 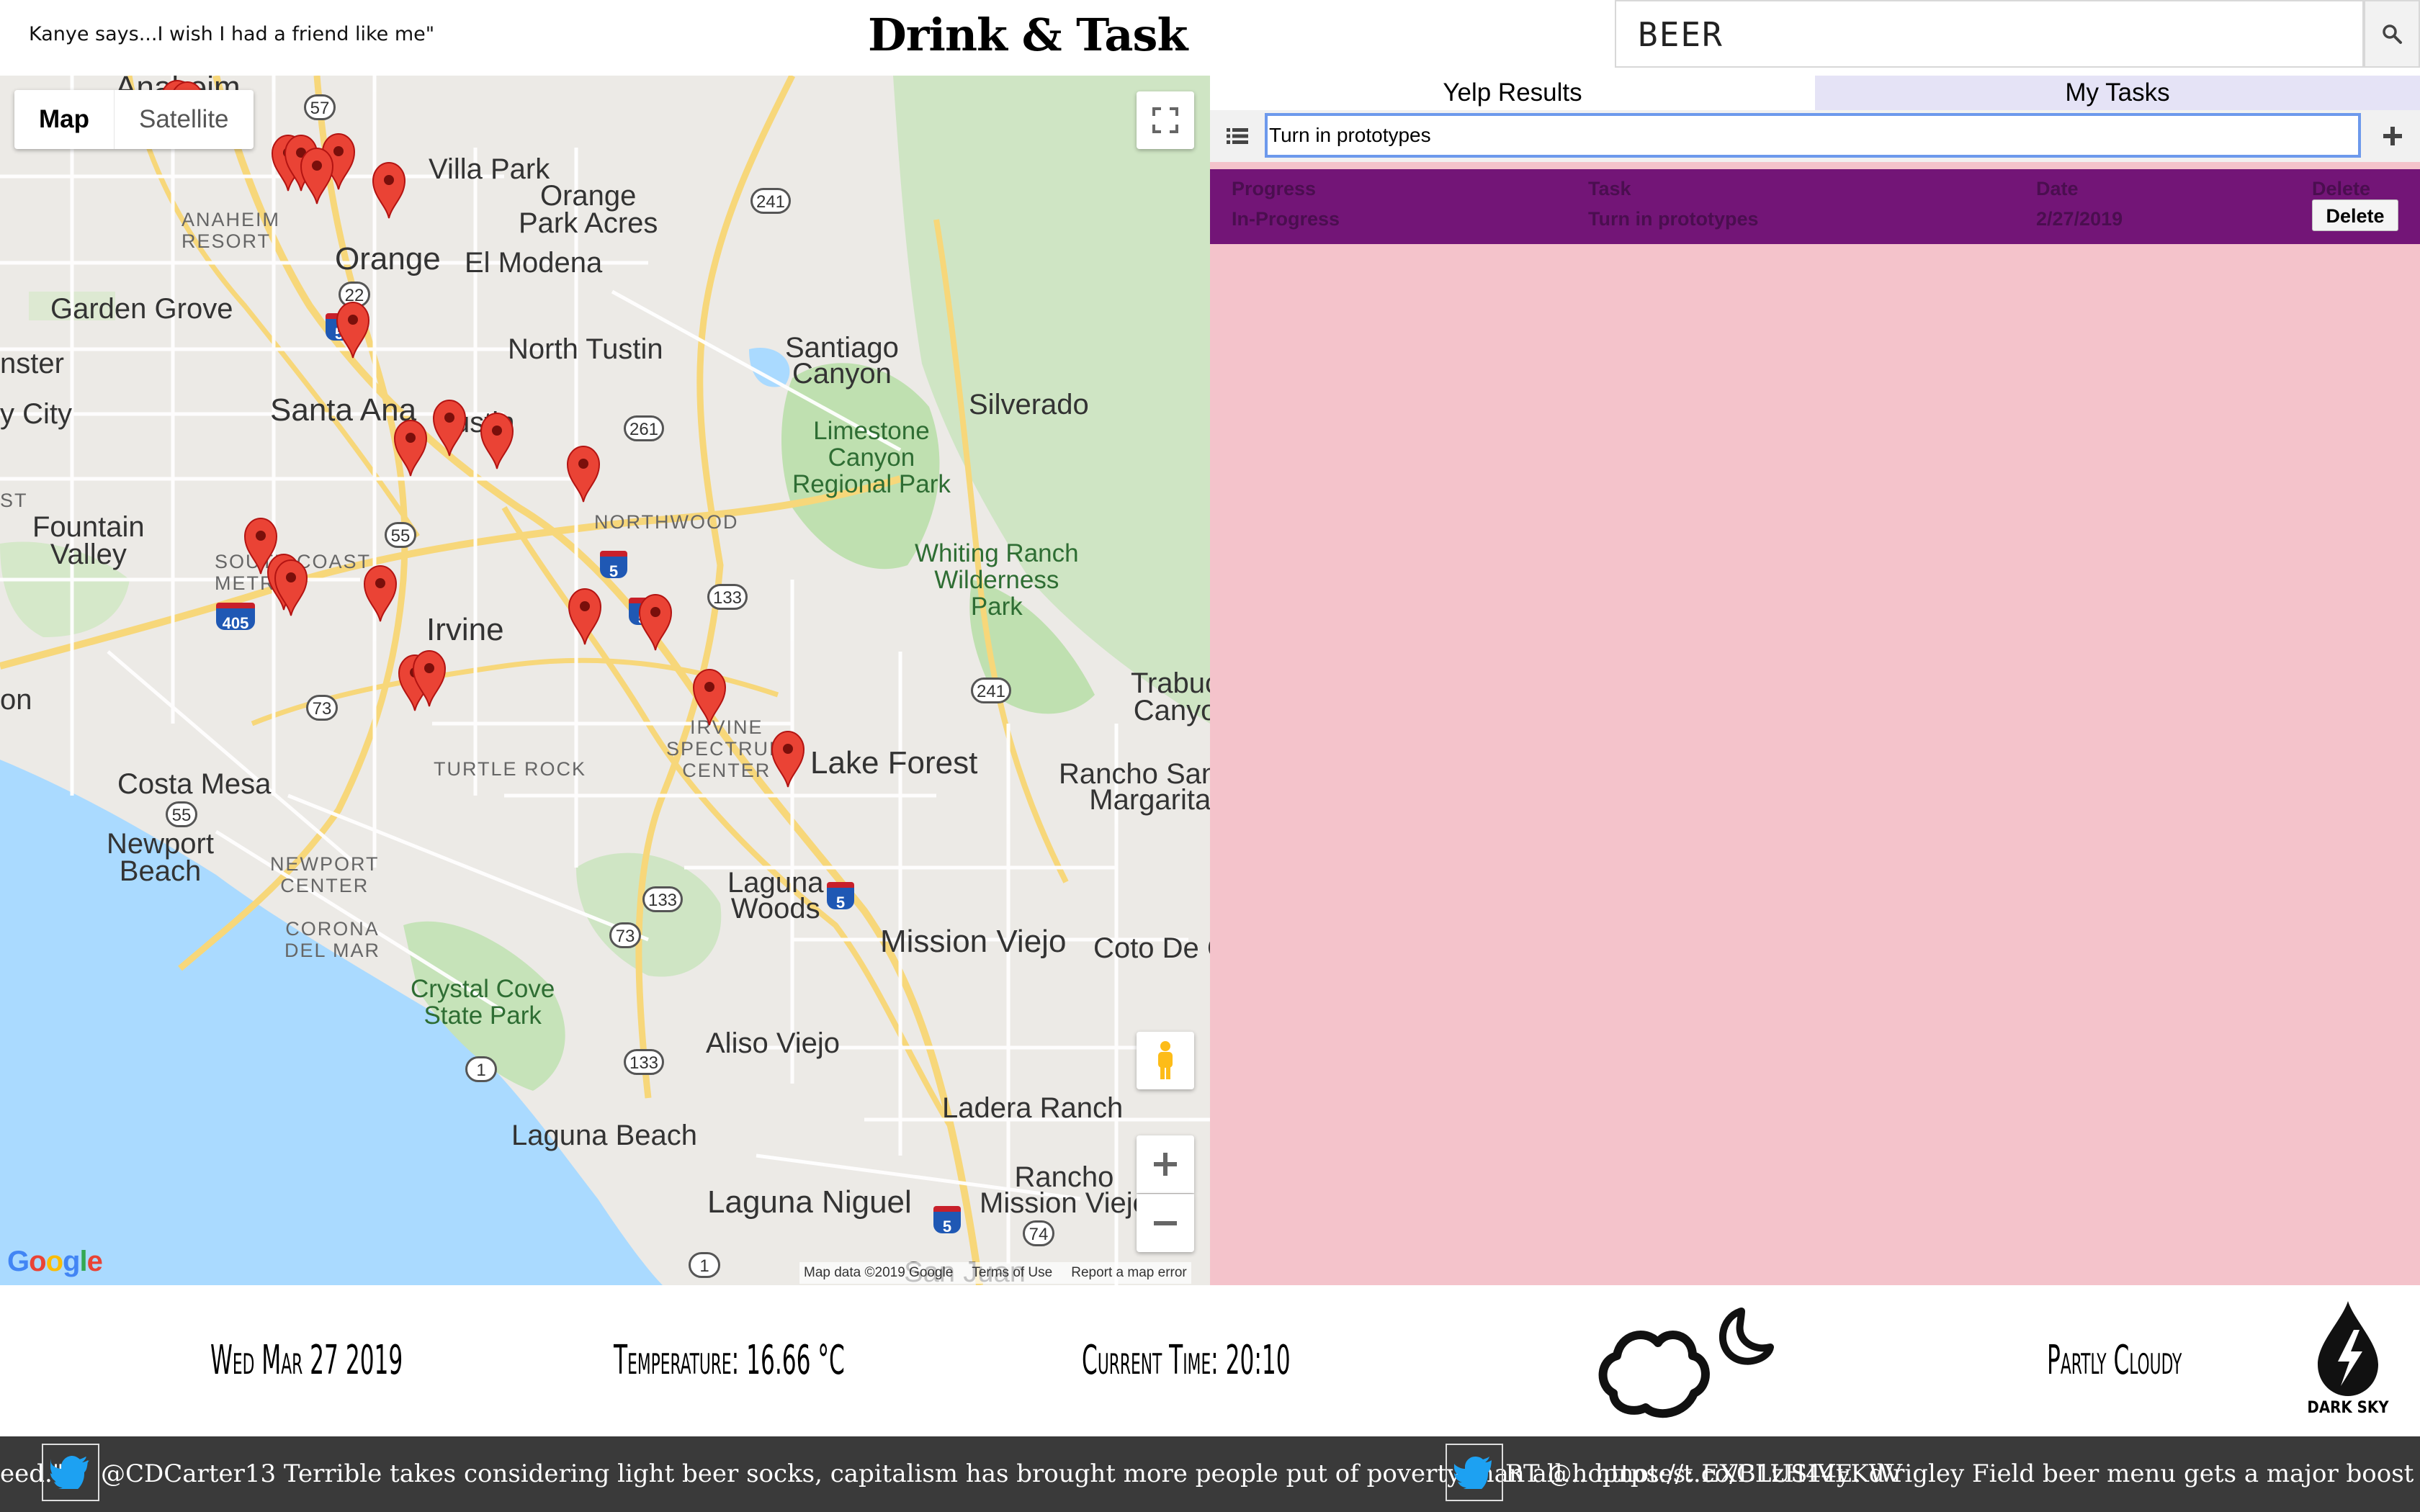 What do you see at coordinates (879, 1272) in the screenshot?
I see `map-data-attribution: Map data ©2019 Google` at bounding box center [879, 1272].